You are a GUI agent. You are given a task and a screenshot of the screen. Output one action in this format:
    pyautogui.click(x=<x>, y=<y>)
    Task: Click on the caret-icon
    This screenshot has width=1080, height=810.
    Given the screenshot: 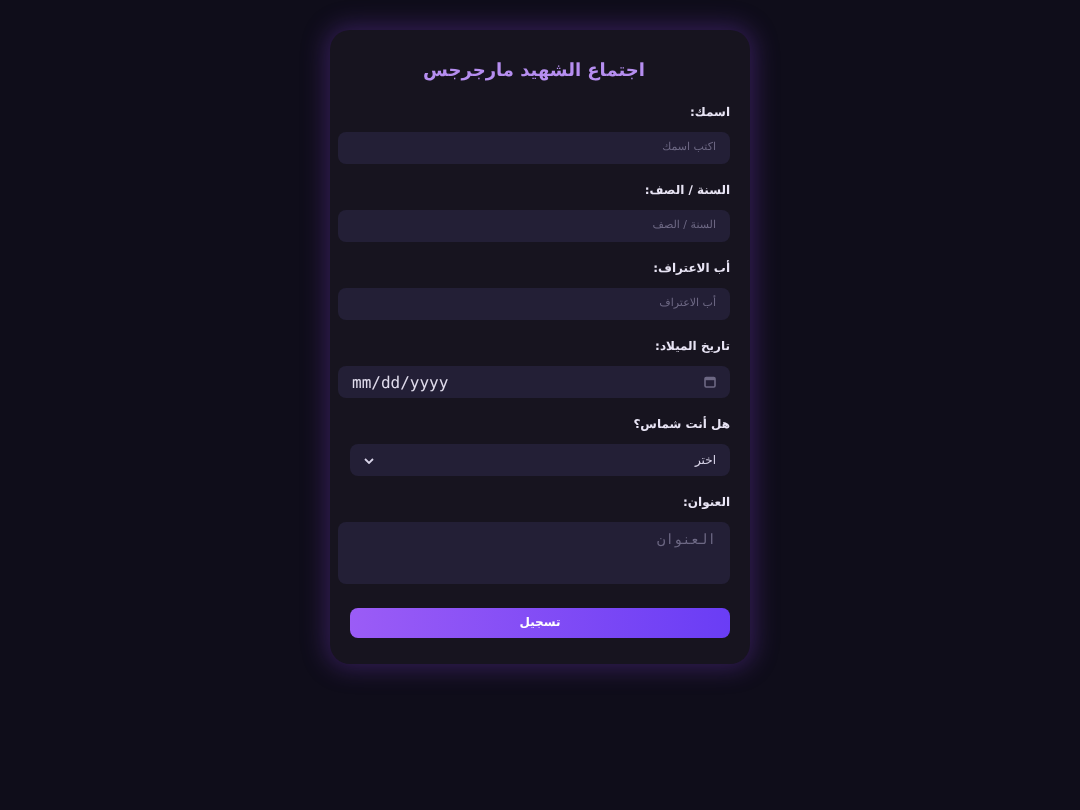 What is the action you would take?
    pyautogui.click(x=369, y=460)
    